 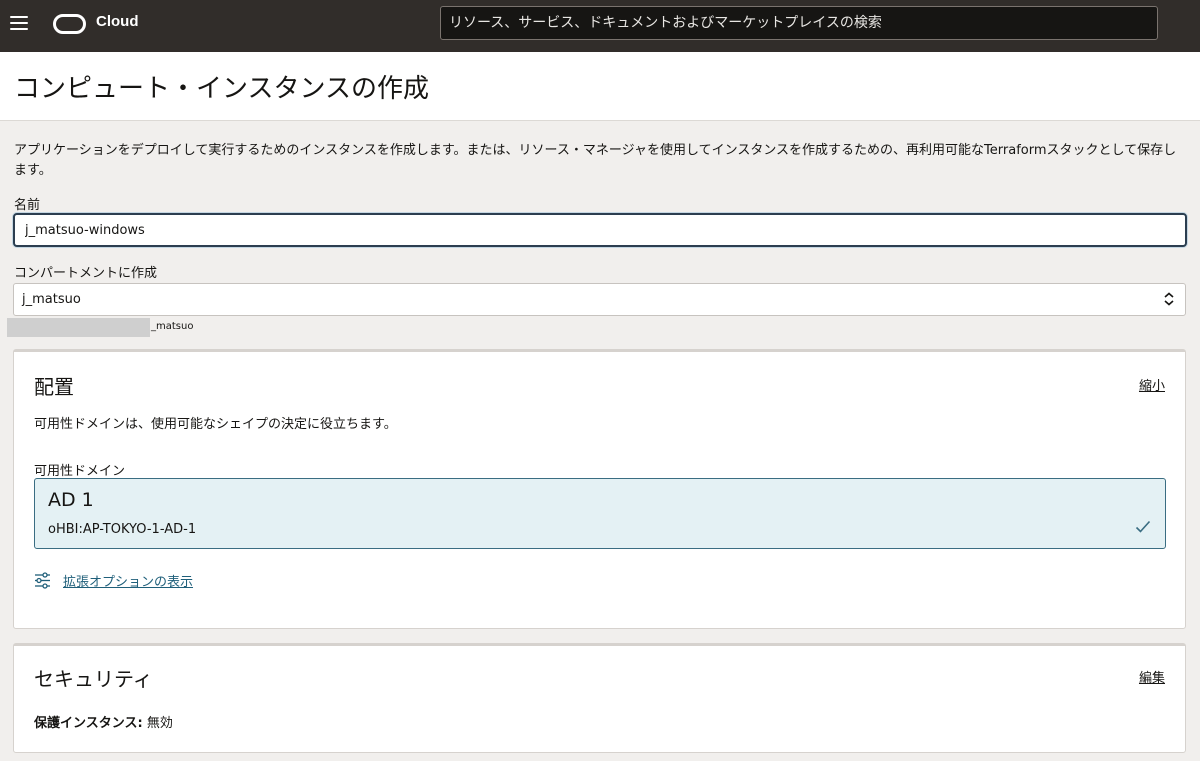 I want to click on page-title-band: コンピュート・インスタンスの作成, so click(x=600, y=86).